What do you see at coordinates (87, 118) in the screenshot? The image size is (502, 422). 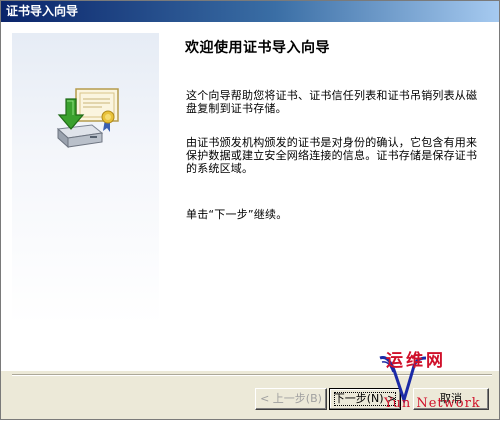 I see `certificate-import-icon` at bounding box center [87, 118].